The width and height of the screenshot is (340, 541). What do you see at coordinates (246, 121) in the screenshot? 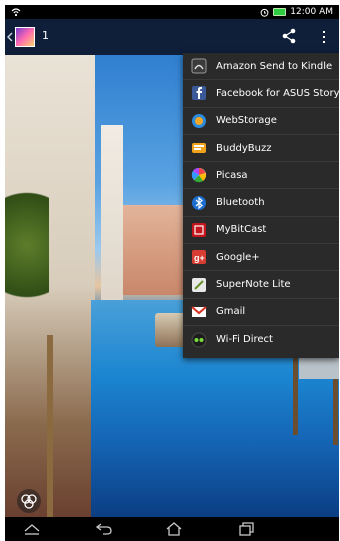
I see `share-option-label: WebStorage` at bounding box center [246, 121].